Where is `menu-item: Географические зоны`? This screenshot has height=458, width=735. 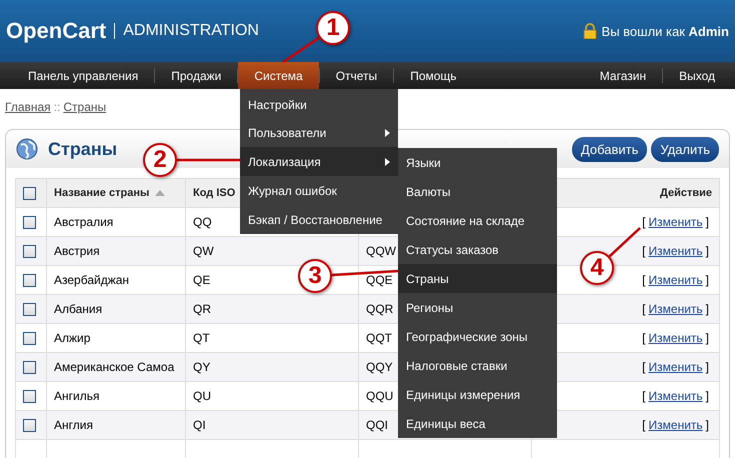
menu-item: Географические зоны is located at coordinates (477, 336).